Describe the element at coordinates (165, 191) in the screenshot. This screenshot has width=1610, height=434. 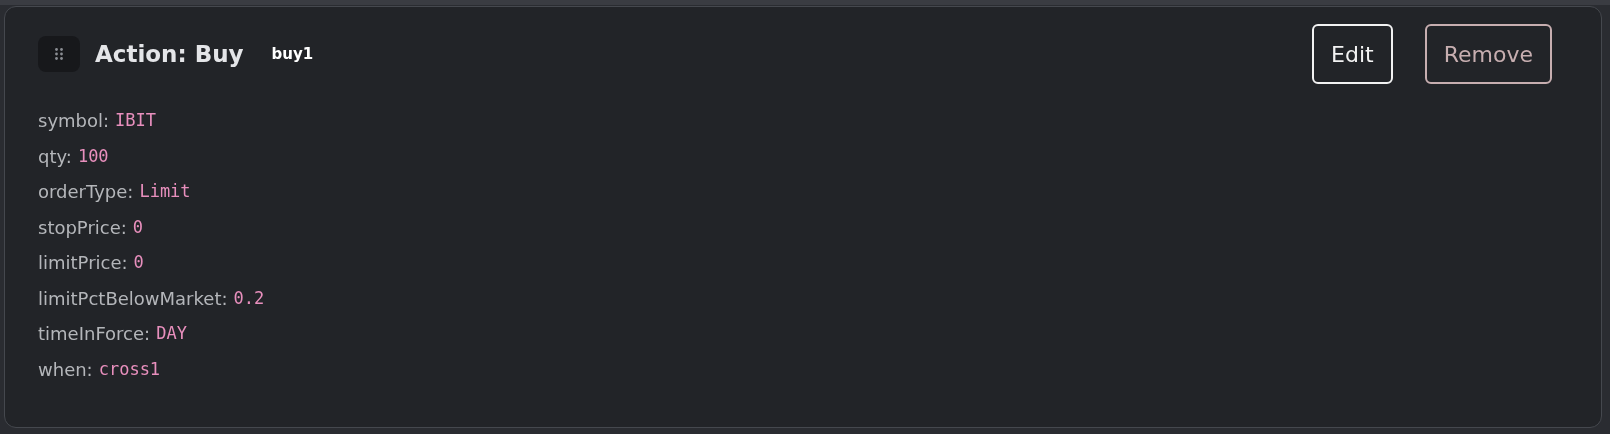
I see `field-value: Limit` at that location.